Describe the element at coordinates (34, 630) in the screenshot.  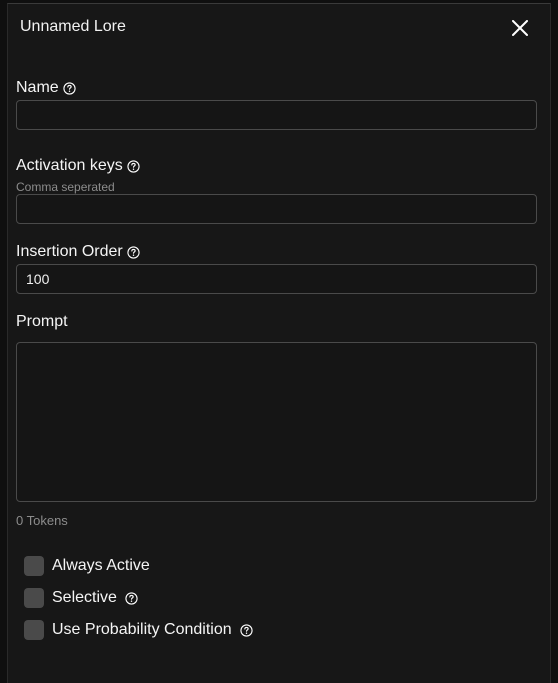
I see `use-probability-checkbox` at that location.